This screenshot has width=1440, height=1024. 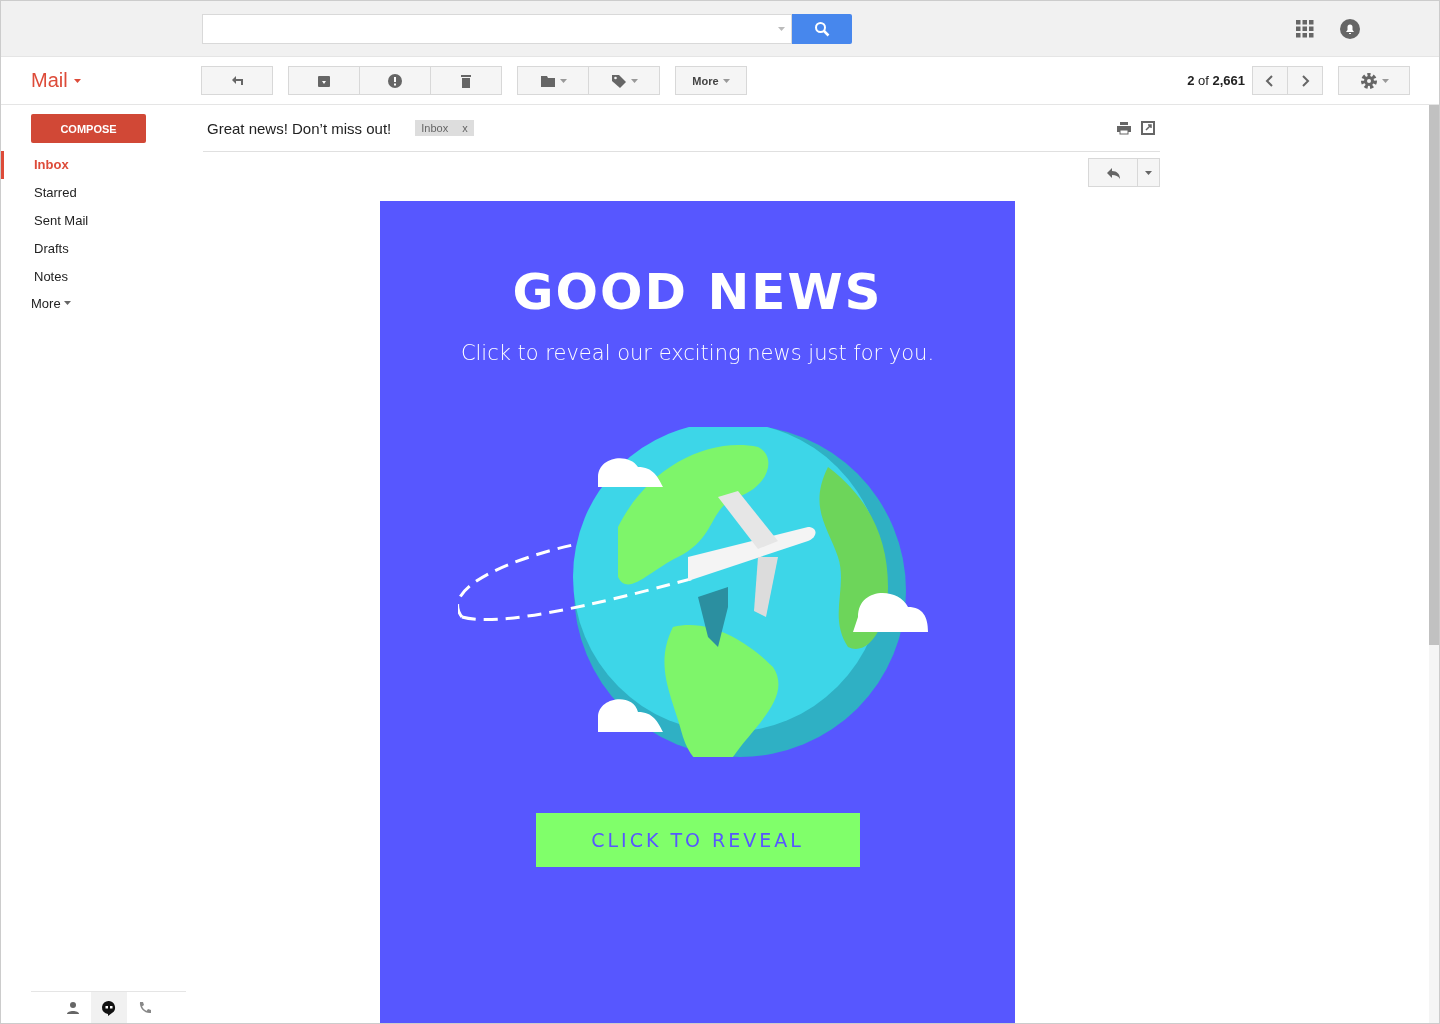 What do you see at coordinates (88, 128) in the screenshot?
I see `compose-button: COMPOSE` at bounding box center [88, 128].